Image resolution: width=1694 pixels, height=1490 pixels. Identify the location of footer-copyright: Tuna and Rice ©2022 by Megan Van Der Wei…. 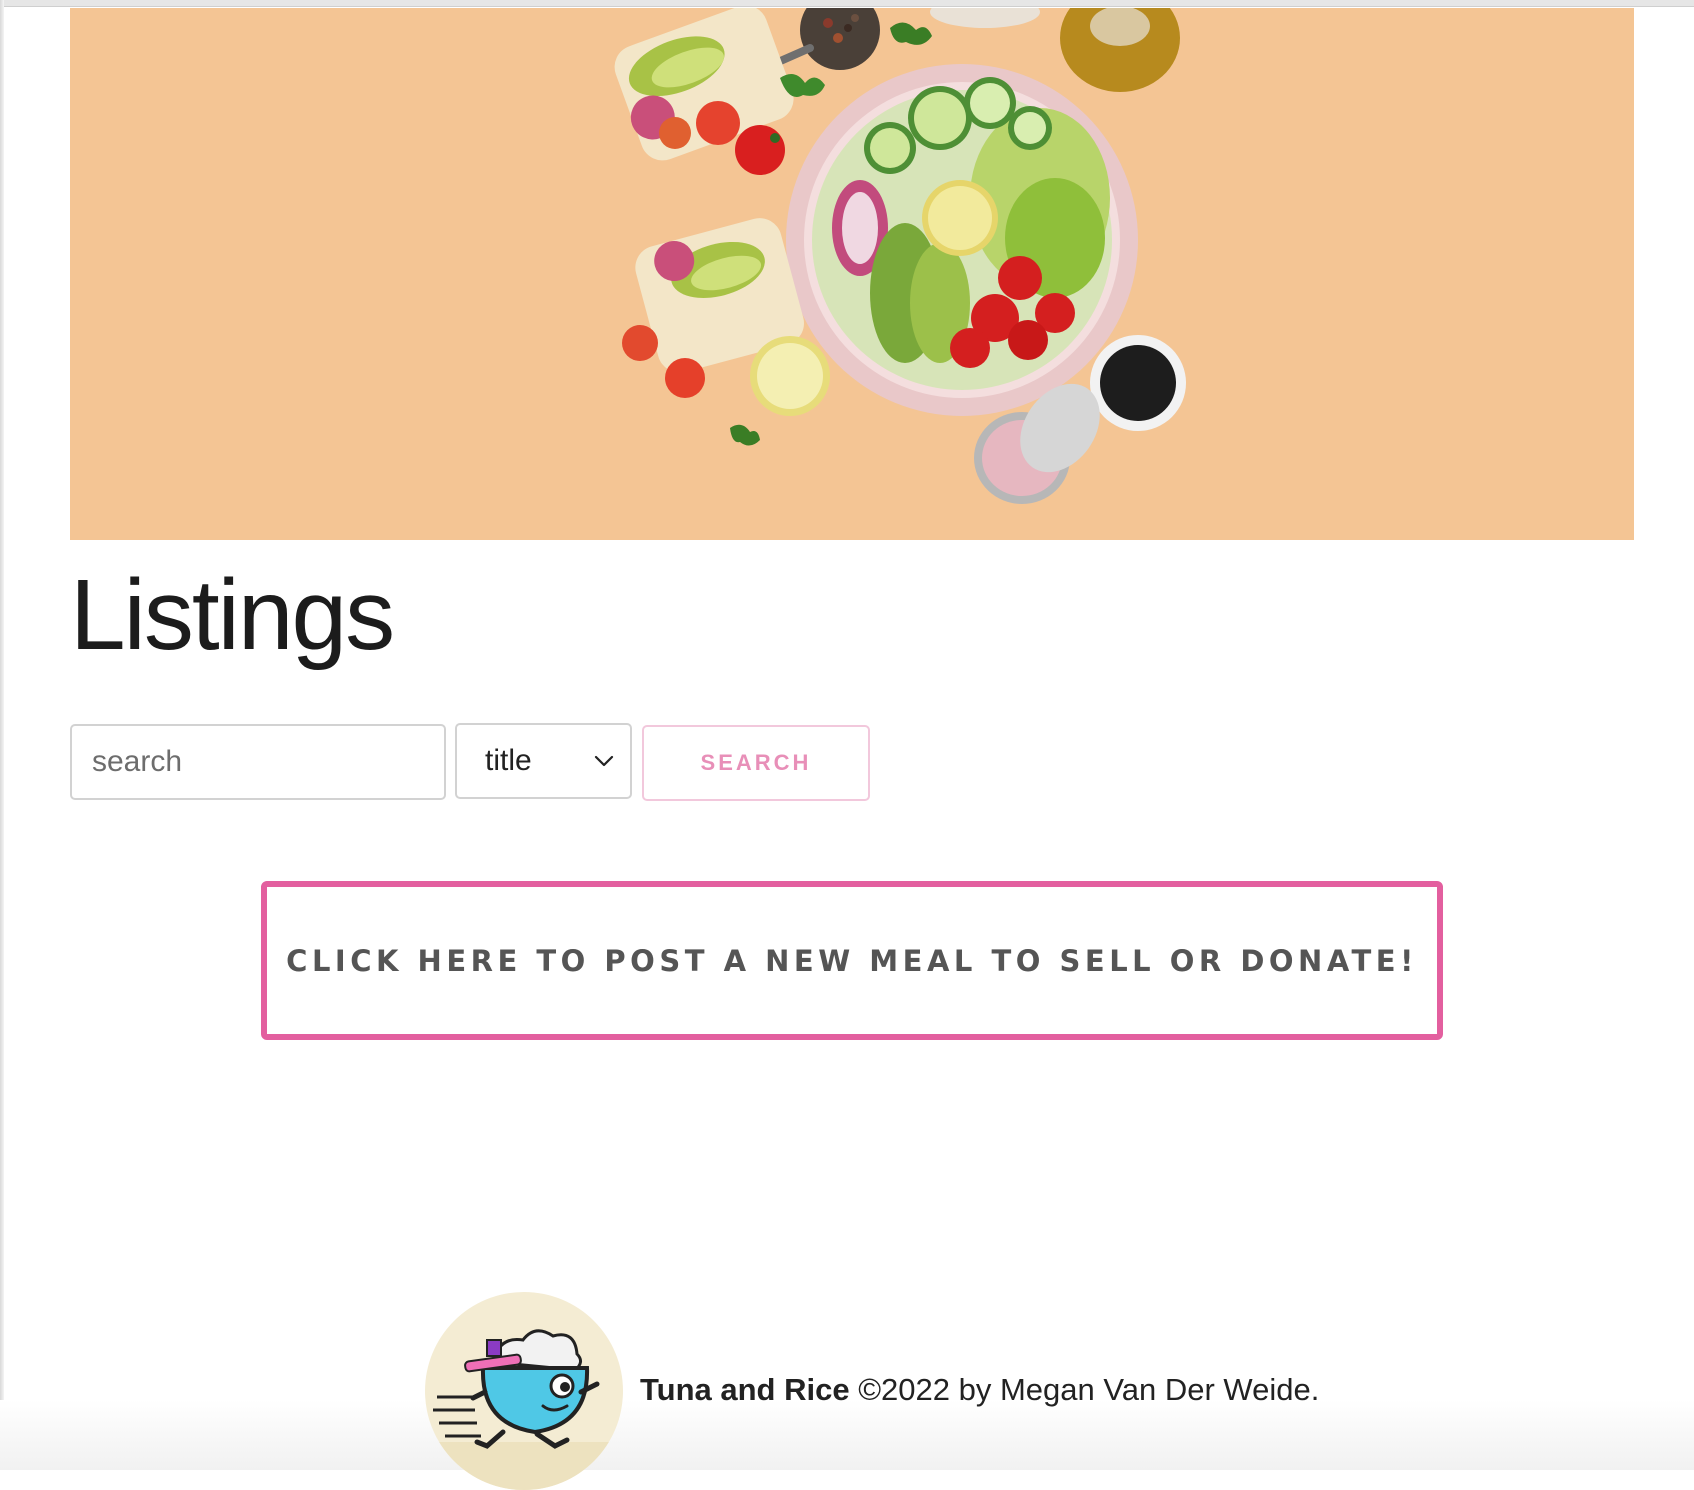
(979, 1390).